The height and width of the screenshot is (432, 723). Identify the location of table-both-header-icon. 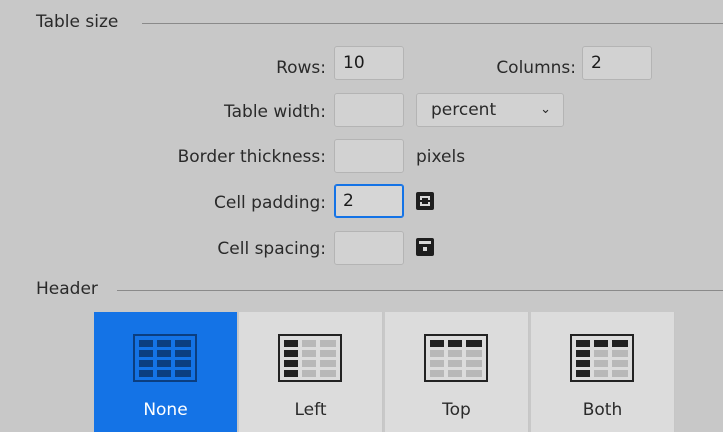
(602, 358).